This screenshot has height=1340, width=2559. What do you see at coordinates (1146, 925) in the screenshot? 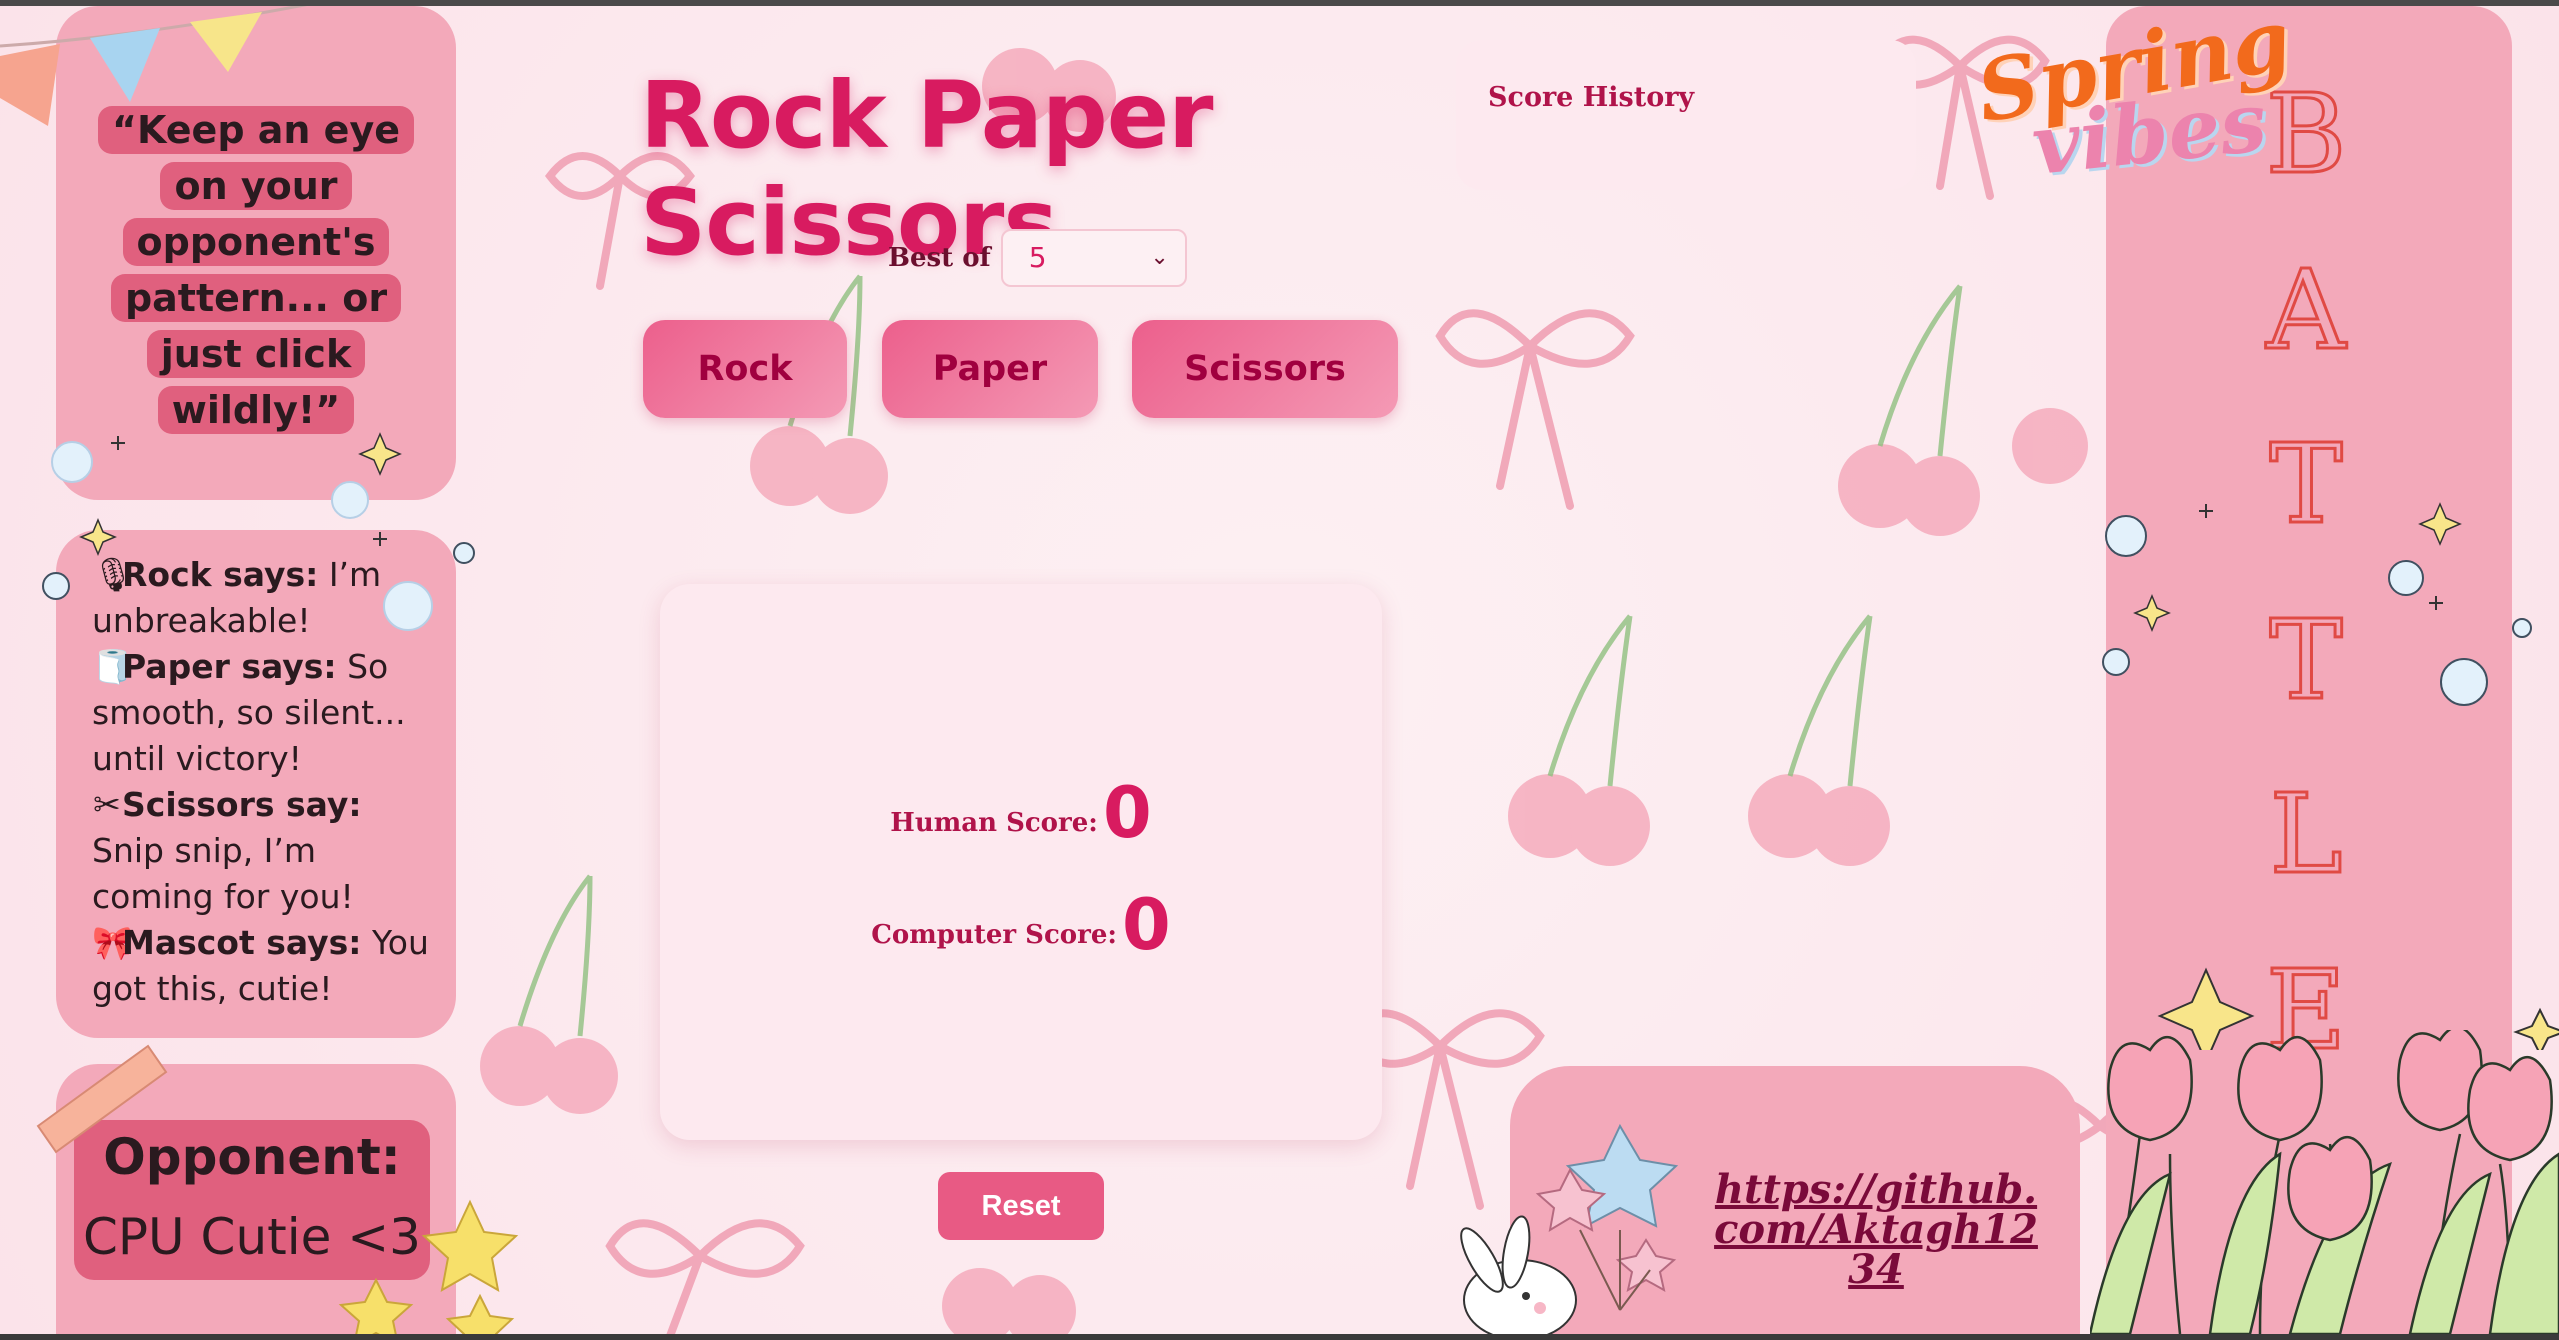
I see `computer-score-value: 0` at bounding box center [1146, 925].